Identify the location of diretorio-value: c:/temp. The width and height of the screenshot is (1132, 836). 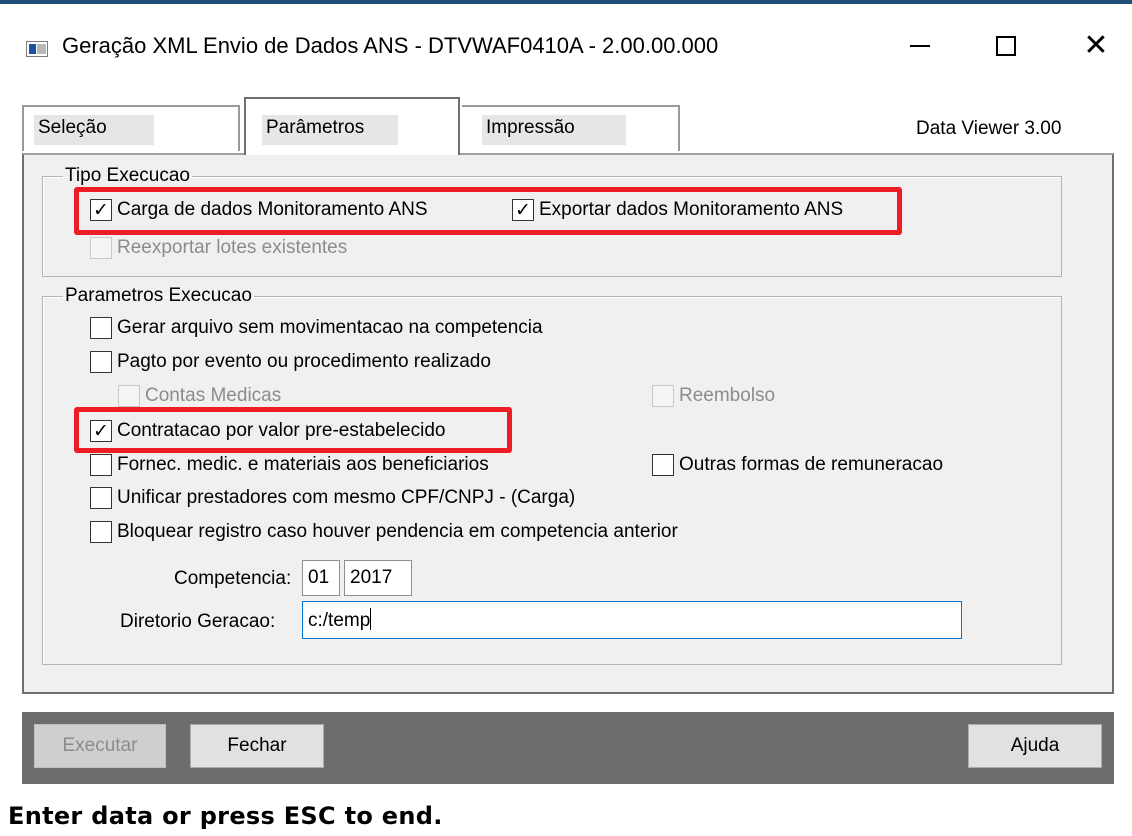
(339, 620).